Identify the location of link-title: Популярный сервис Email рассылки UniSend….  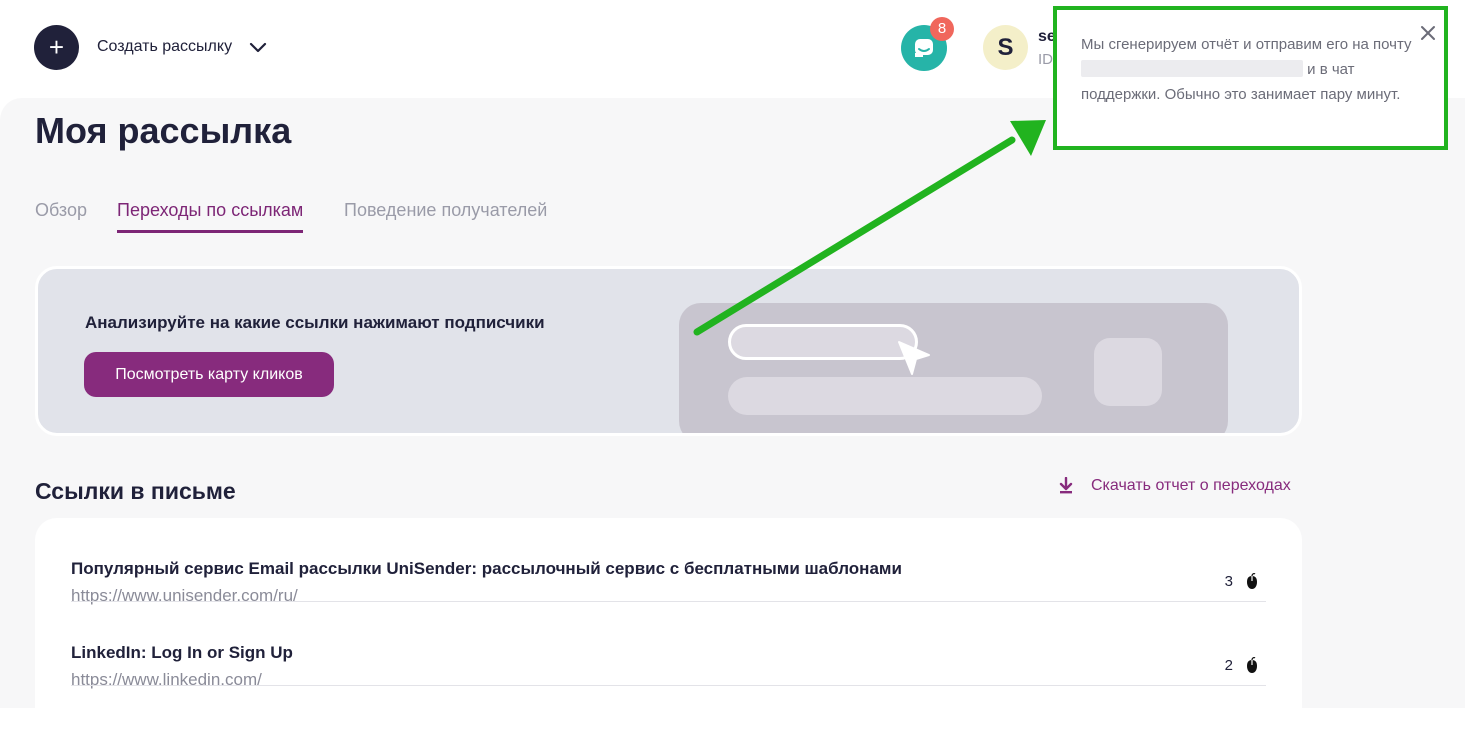
(486, 569).